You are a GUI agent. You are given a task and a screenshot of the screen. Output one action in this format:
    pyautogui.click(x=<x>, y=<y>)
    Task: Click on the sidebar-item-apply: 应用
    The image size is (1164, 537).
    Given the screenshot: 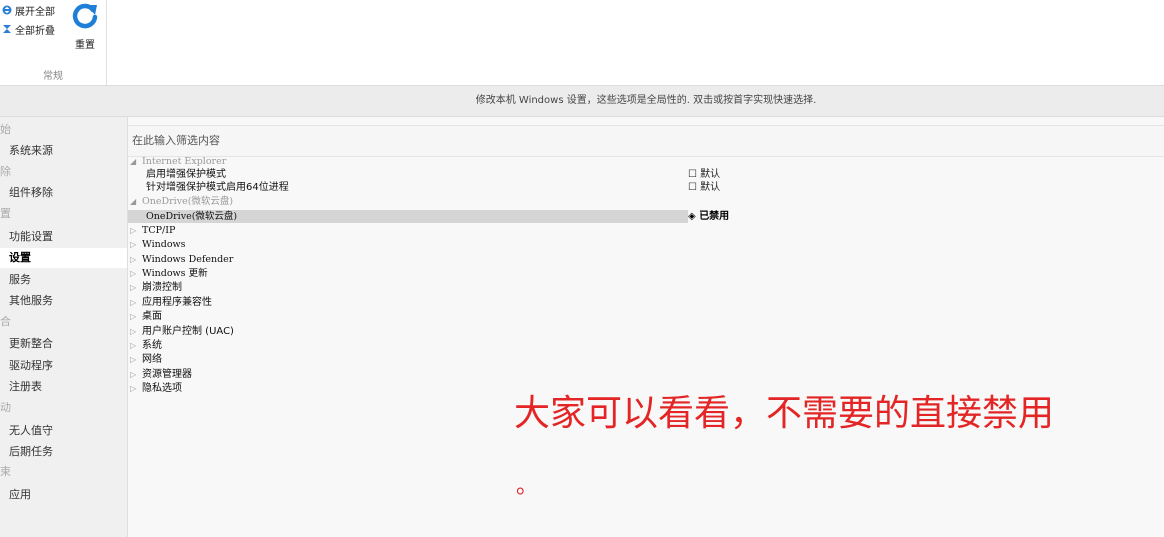 What is the action you would take?
    pyautogui.click(x=20, y=495)
    